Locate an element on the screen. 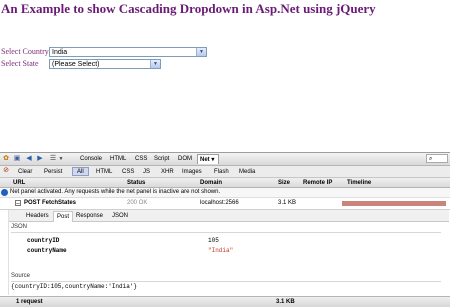  chevron-down-icon: ▾ is located at coordinates (213, 160).